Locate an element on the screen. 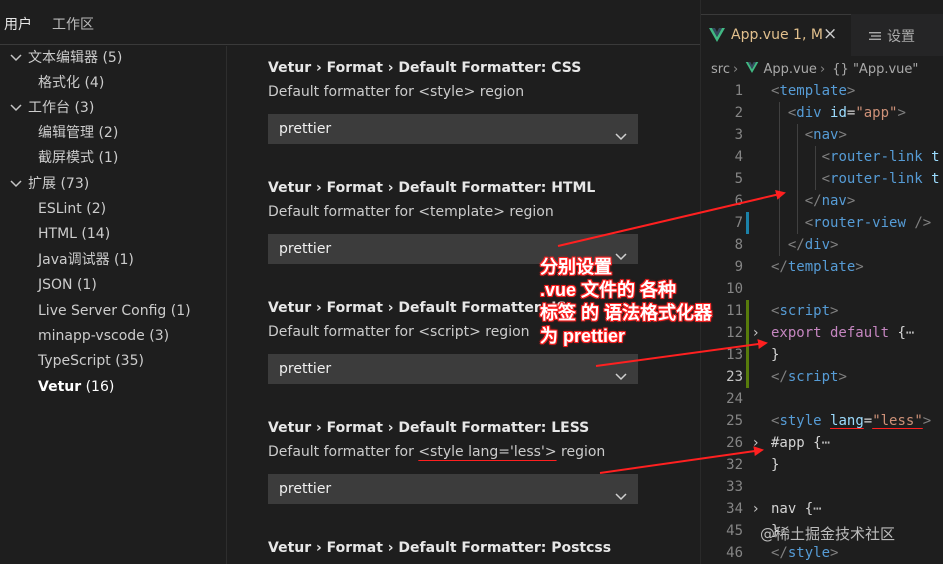  annotation-callout: 分别设置 .vue 文件的 各种 标签 的 语法格式化器 为 prettier is located at coordinates (626, 301).